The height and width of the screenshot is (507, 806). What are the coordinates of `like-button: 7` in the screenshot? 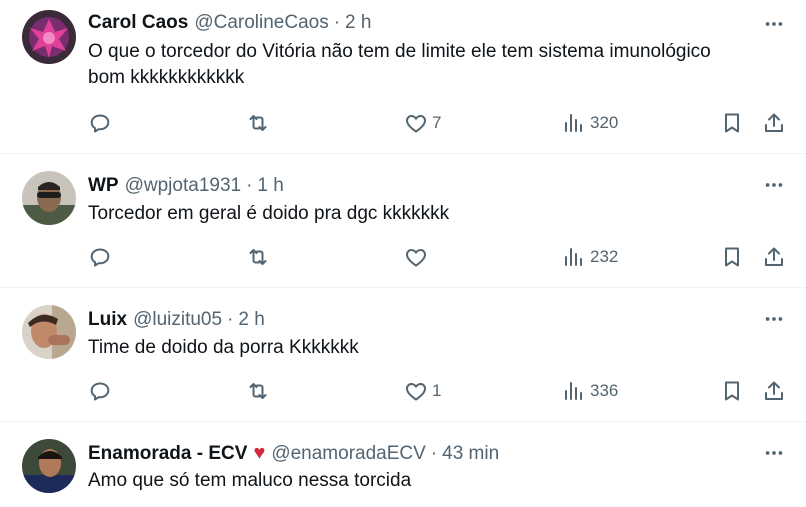 It's located at (422, 123).